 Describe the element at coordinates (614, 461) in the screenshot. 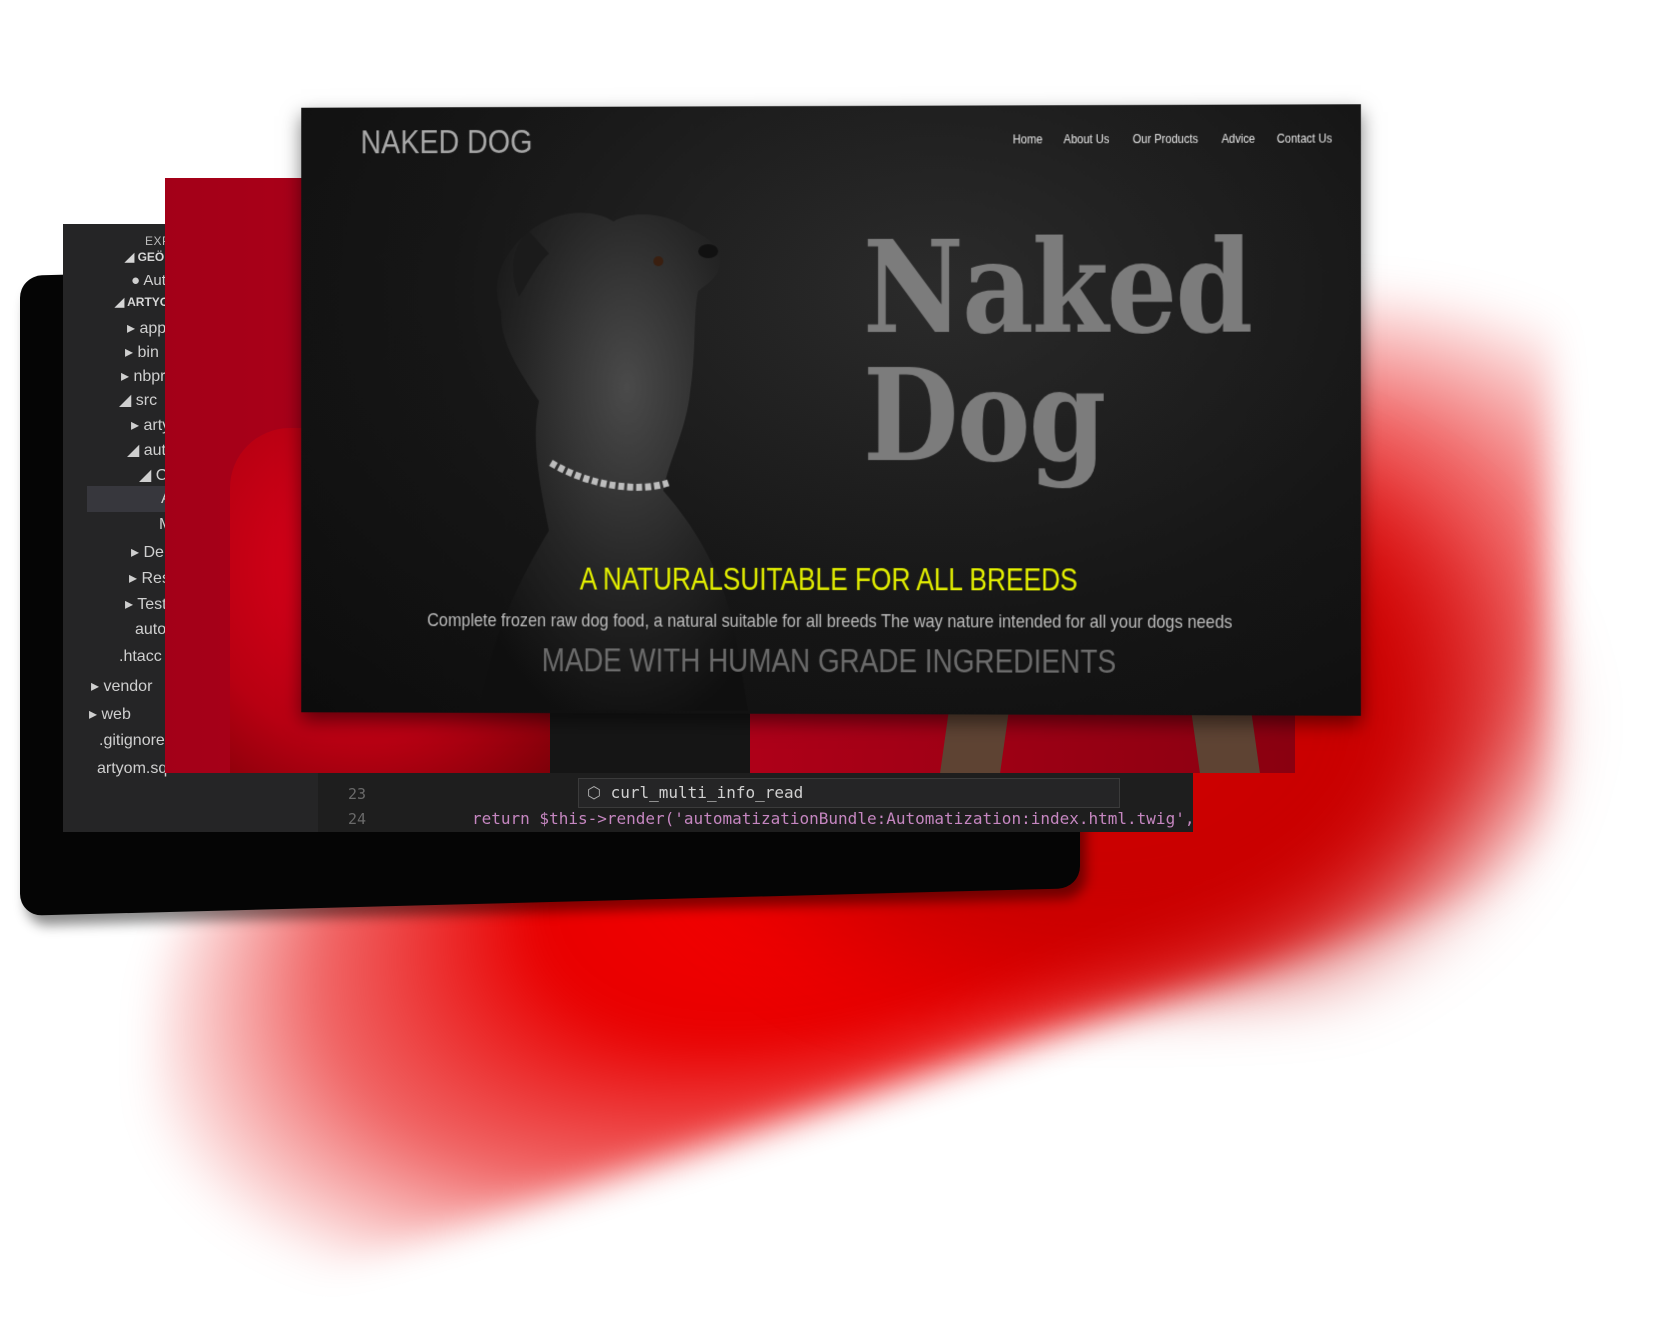

I see `dog-photo` at that location.